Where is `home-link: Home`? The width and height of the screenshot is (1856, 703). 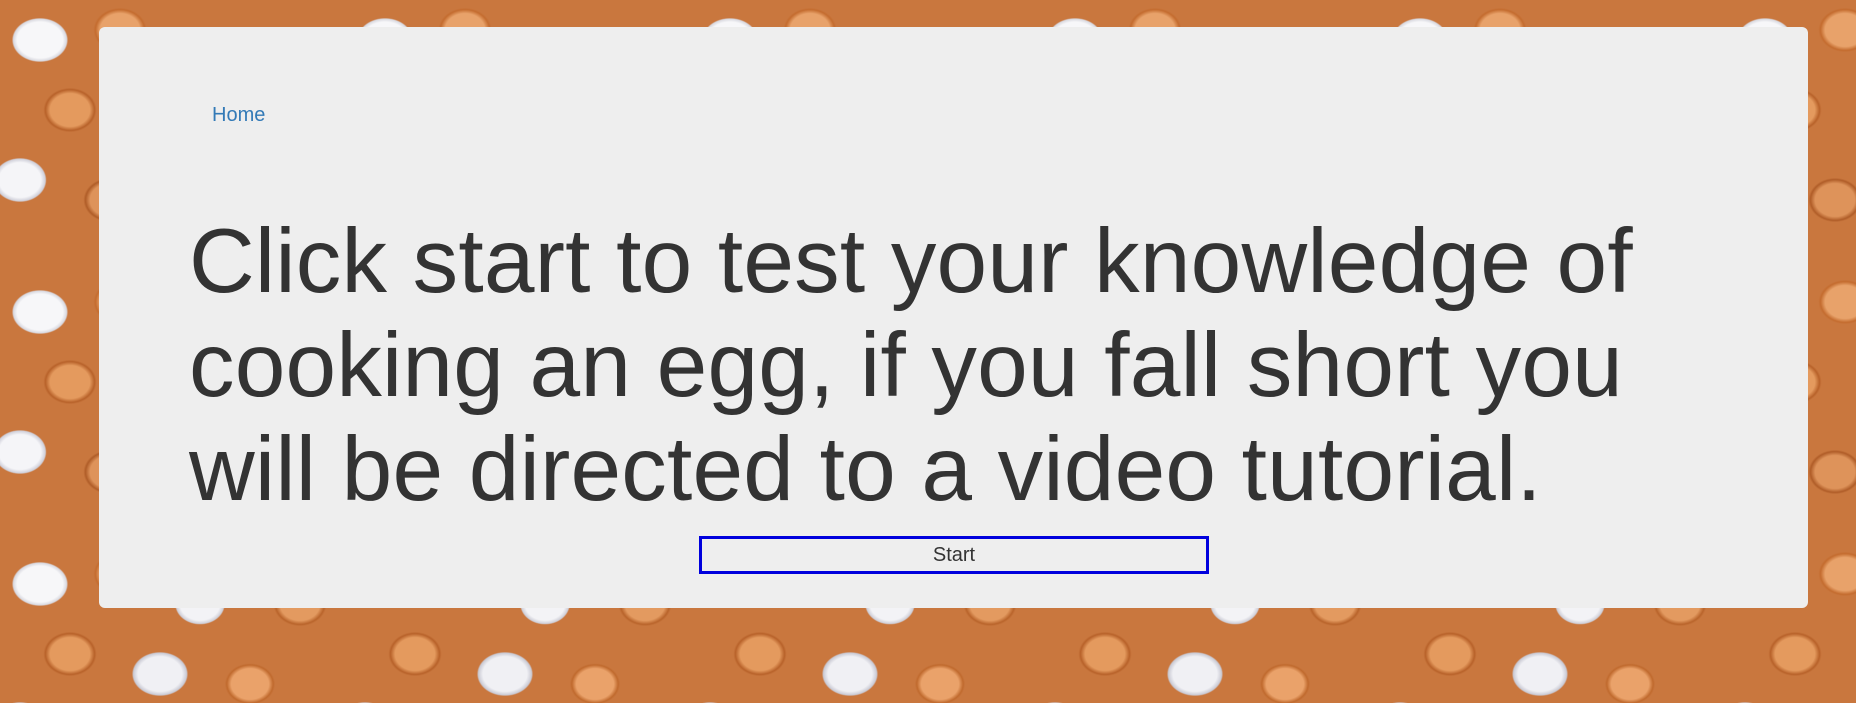 home-link: Home is located at coordinates (238, 115).